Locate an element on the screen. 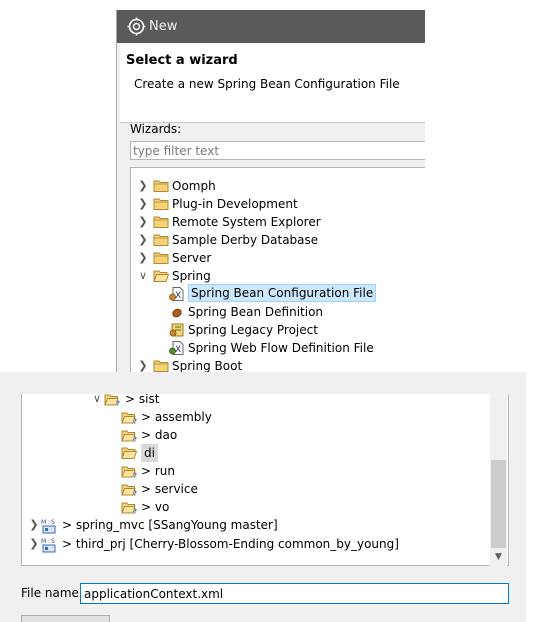 The width and height of the screenshot is (539, 622). spring-webflow-icon: X is located at coordinates (177, 348).